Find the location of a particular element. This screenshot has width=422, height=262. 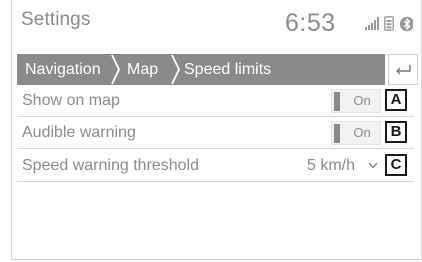

callout-label: A is located at coordinates (396, 100).